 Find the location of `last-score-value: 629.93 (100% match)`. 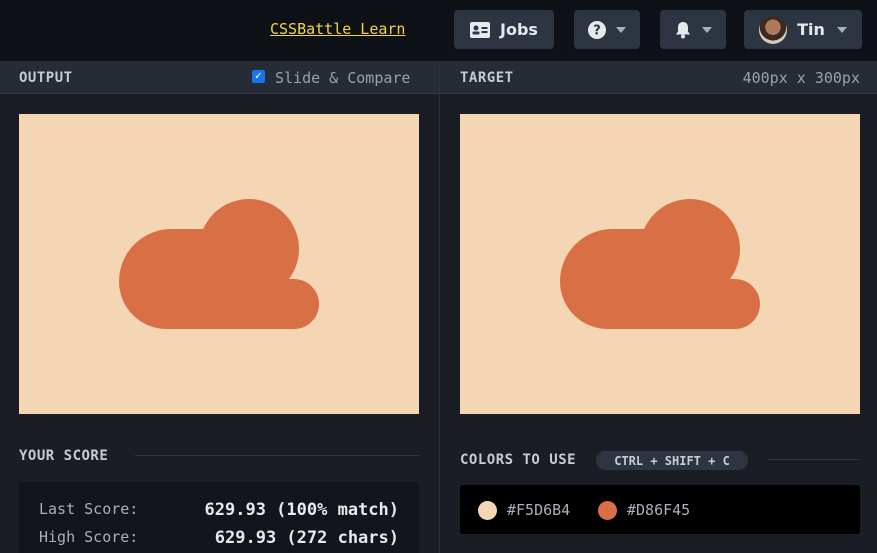

last-score-value: 629.93 (100% match) is located at coordinates (301, 510).